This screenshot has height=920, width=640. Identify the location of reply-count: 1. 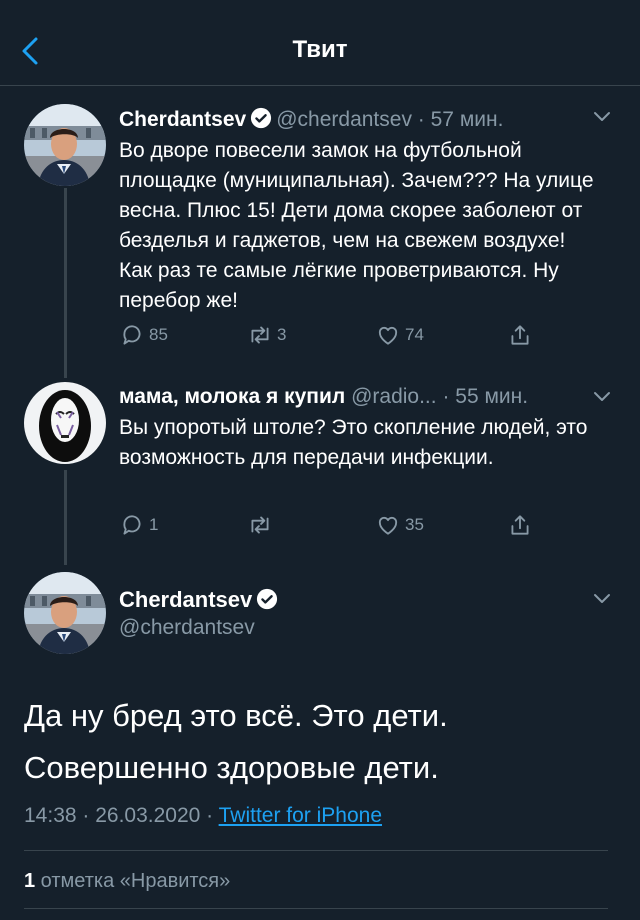
(154, 524).